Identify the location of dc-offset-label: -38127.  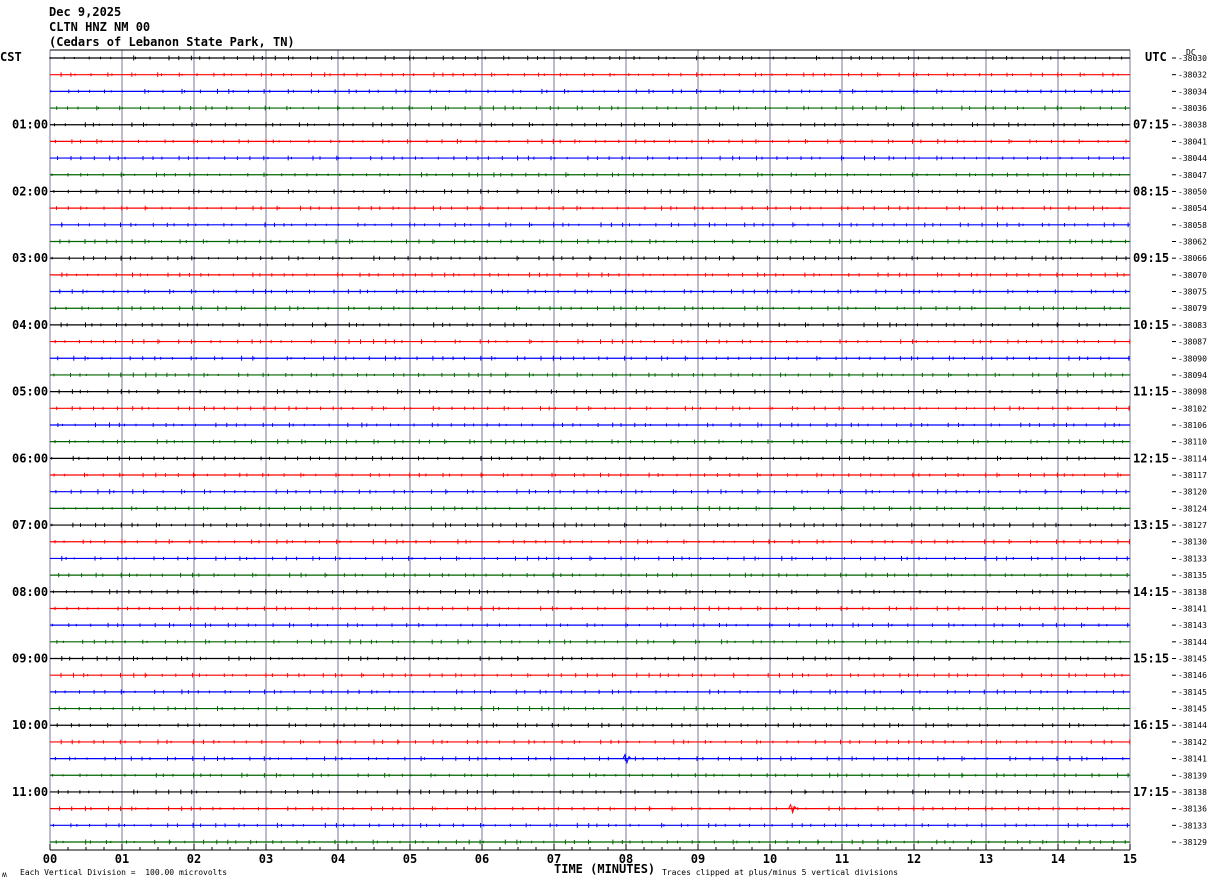
(1192, 525).